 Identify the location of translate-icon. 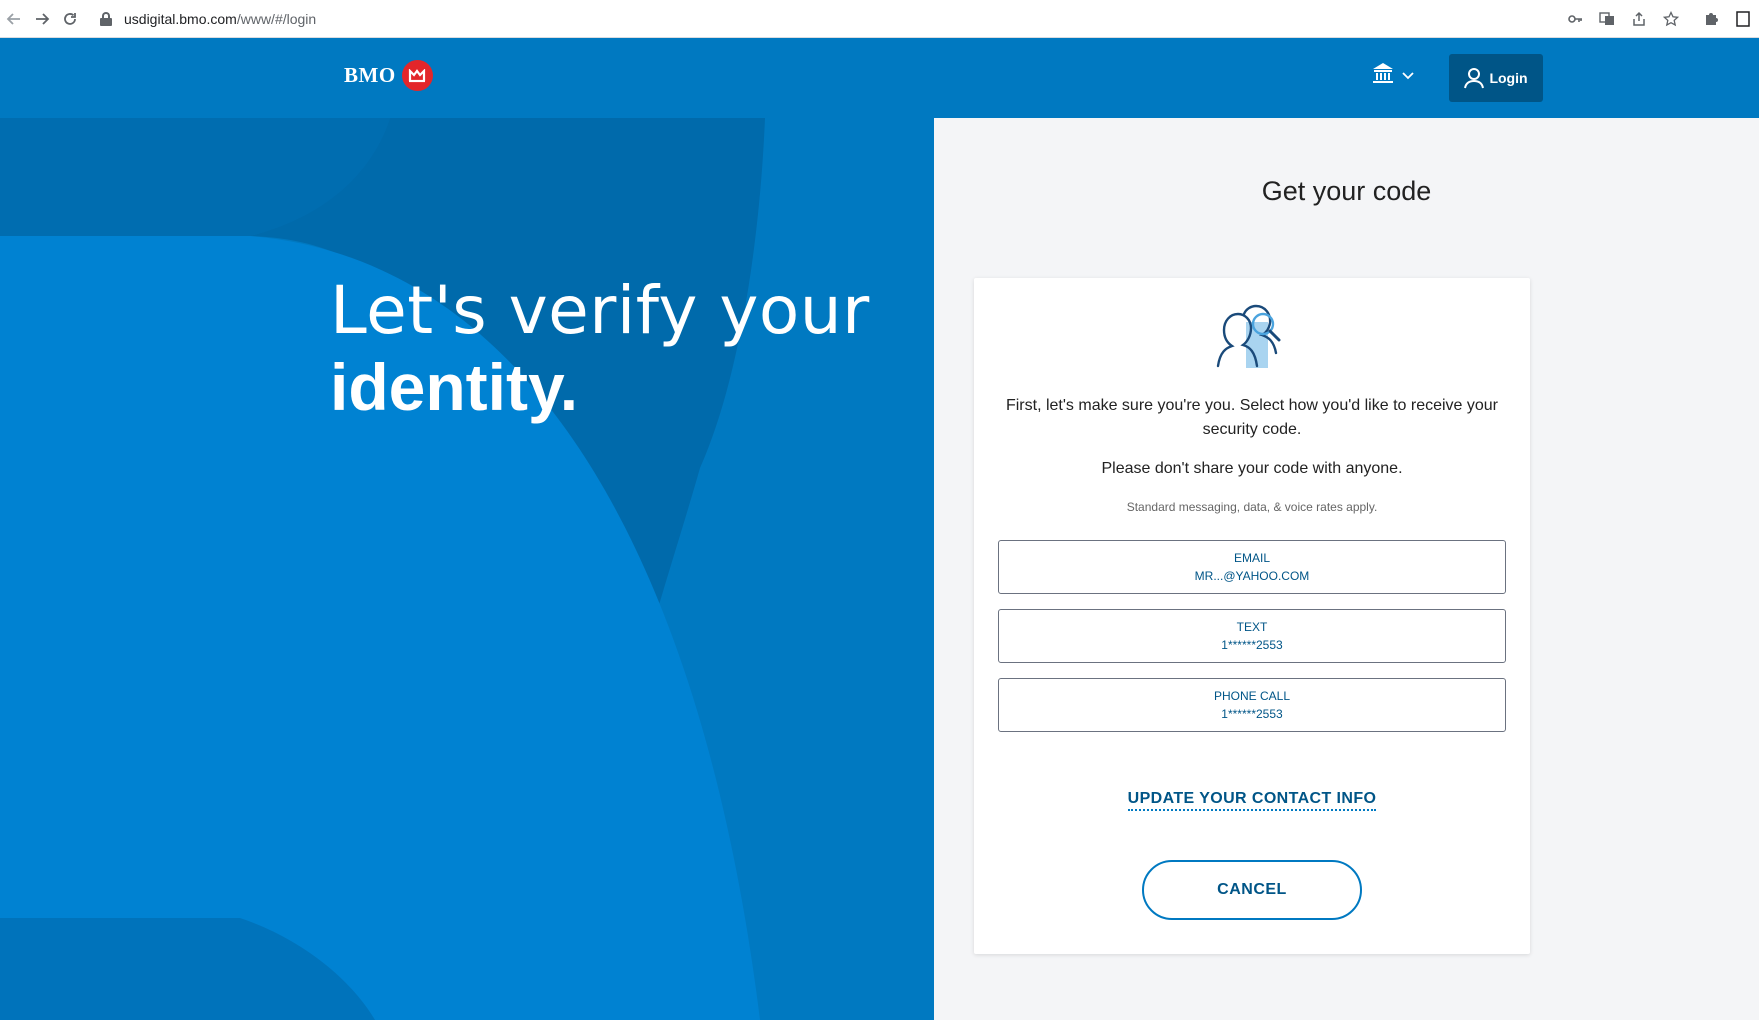
(1607, 19).